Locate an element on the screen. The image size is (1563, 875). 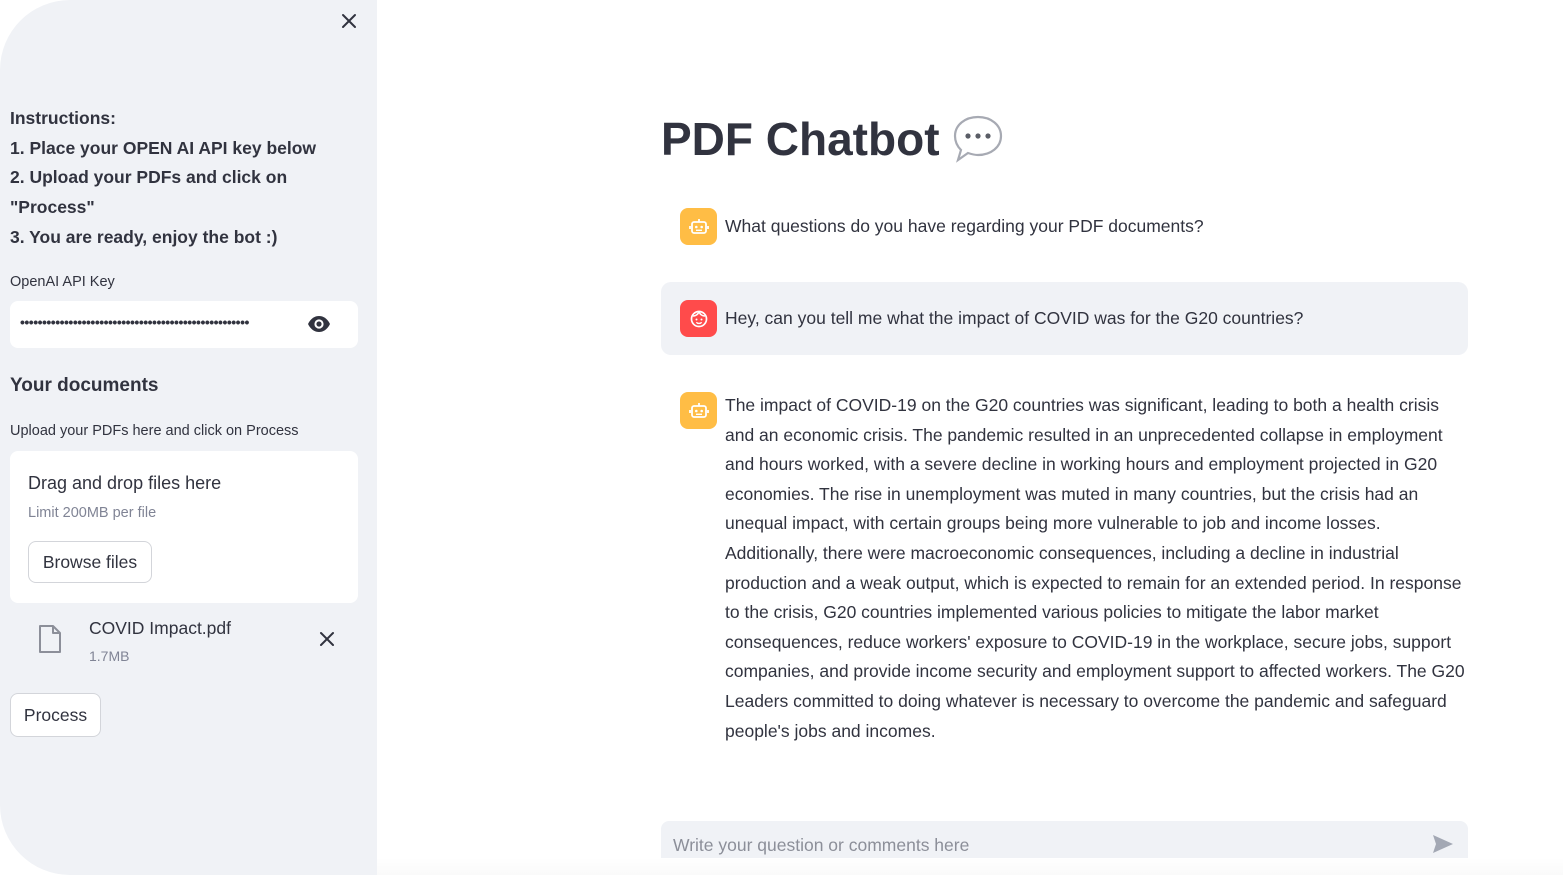
file-size: 1.7MB is located at coordinates (109, 656).